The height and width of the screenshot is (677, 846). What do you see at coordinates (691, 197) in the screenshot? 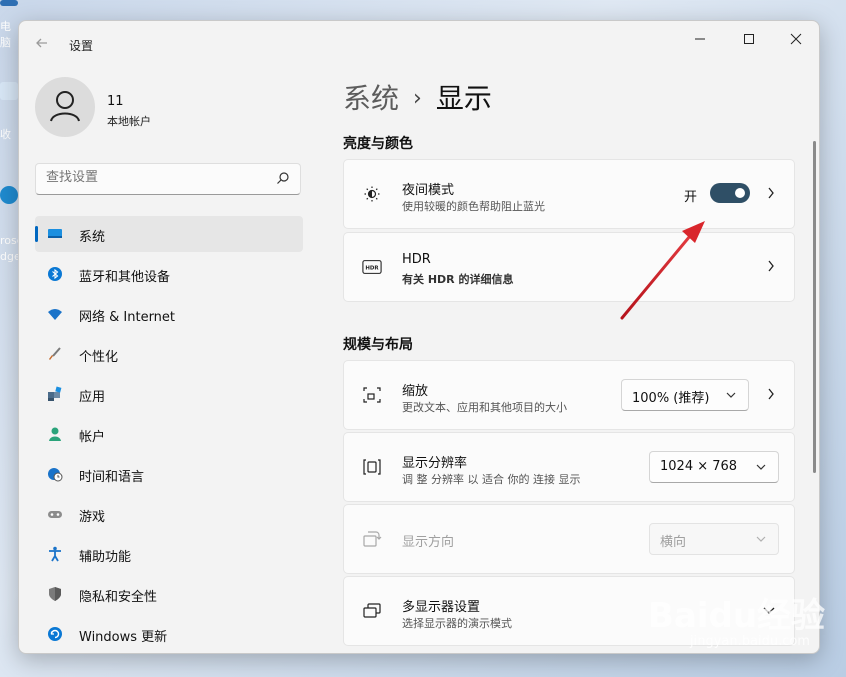
I see `night-mode-toggle-state: 开` at bounding box center [691, 197].